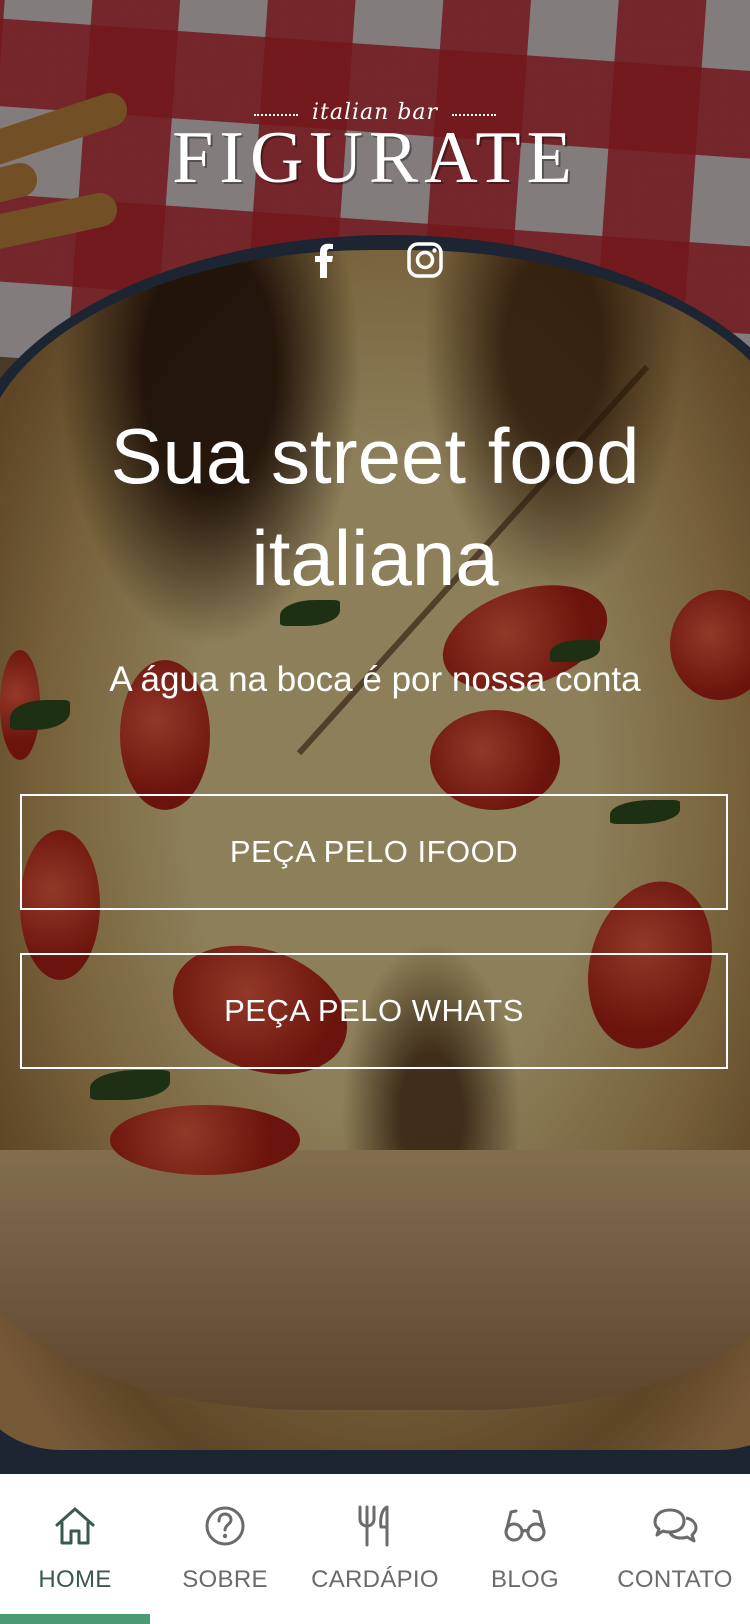  What do you see at coordinates (225, 1579) in the screenshot?
I see `nav-label-sobre: SOBRE` at bounding box center [225, 1579].